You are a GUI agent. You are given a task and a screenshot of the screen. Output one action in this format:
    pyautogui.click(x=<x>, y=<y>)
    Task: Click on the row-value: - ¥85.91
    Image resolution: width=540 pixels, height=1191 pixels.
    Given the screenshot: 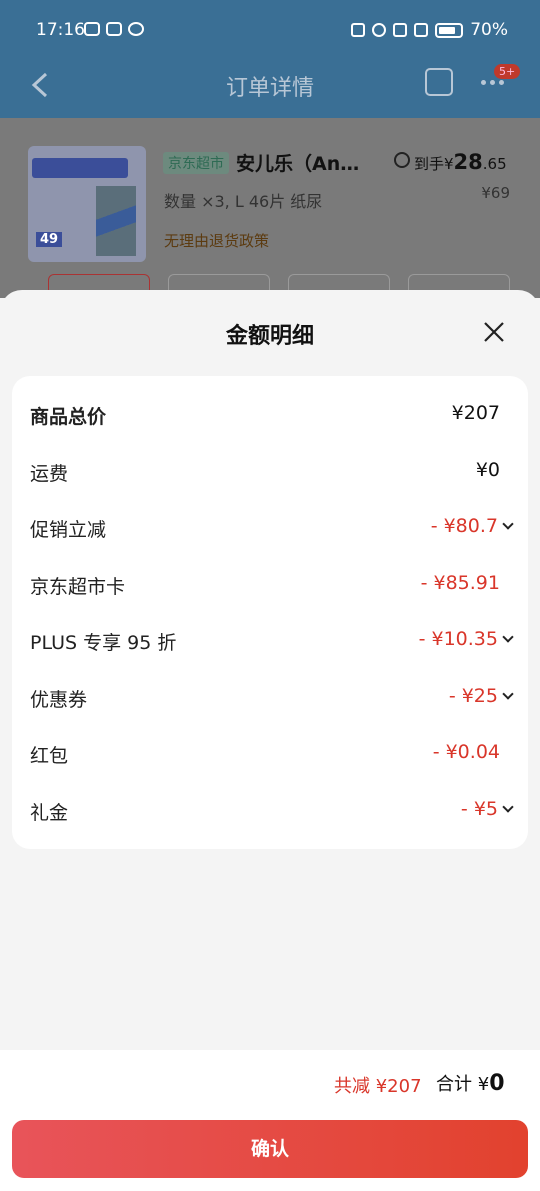 What is the action you would take?
    pyautogui.click(x=460, y=583)
    